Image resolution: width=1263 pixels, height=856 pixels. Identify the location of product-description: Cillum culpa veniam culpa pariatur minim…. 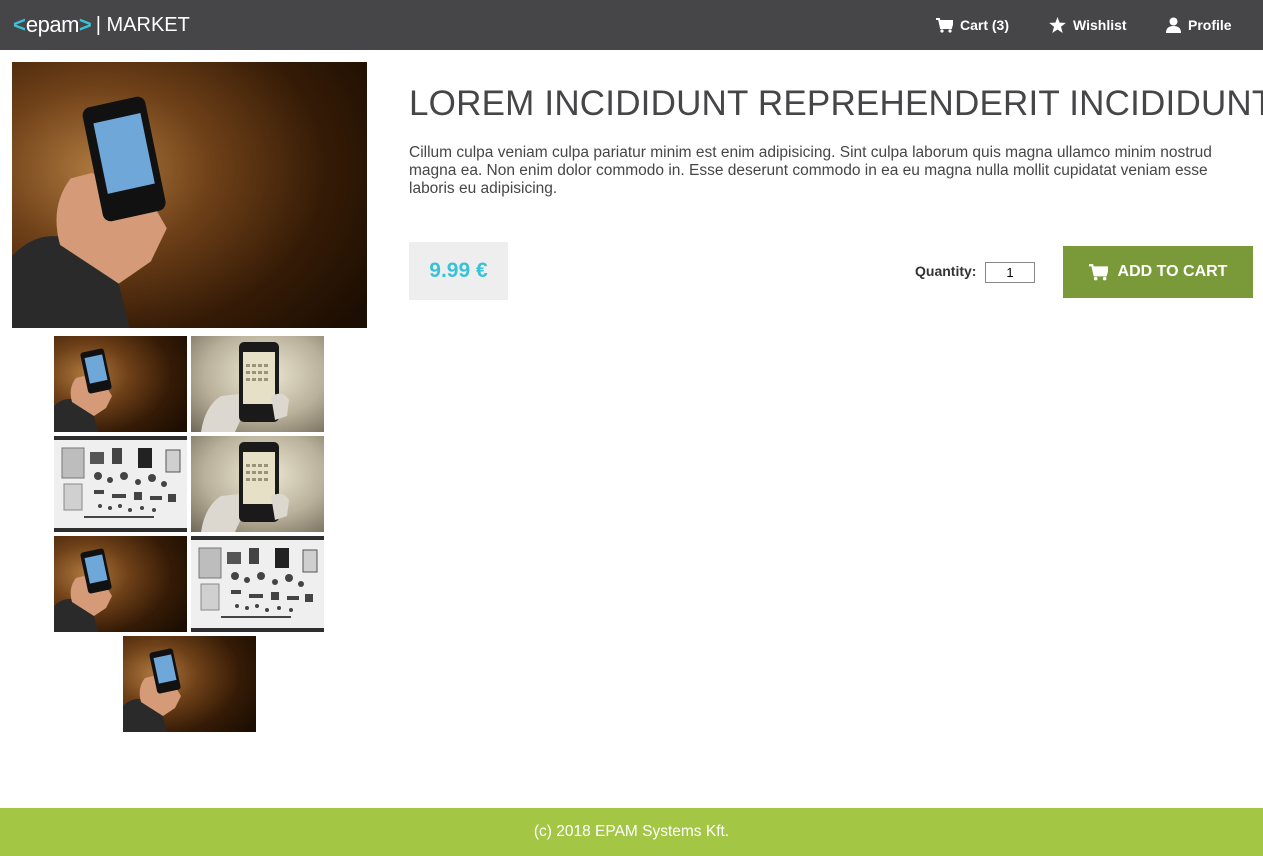
(810, 170).